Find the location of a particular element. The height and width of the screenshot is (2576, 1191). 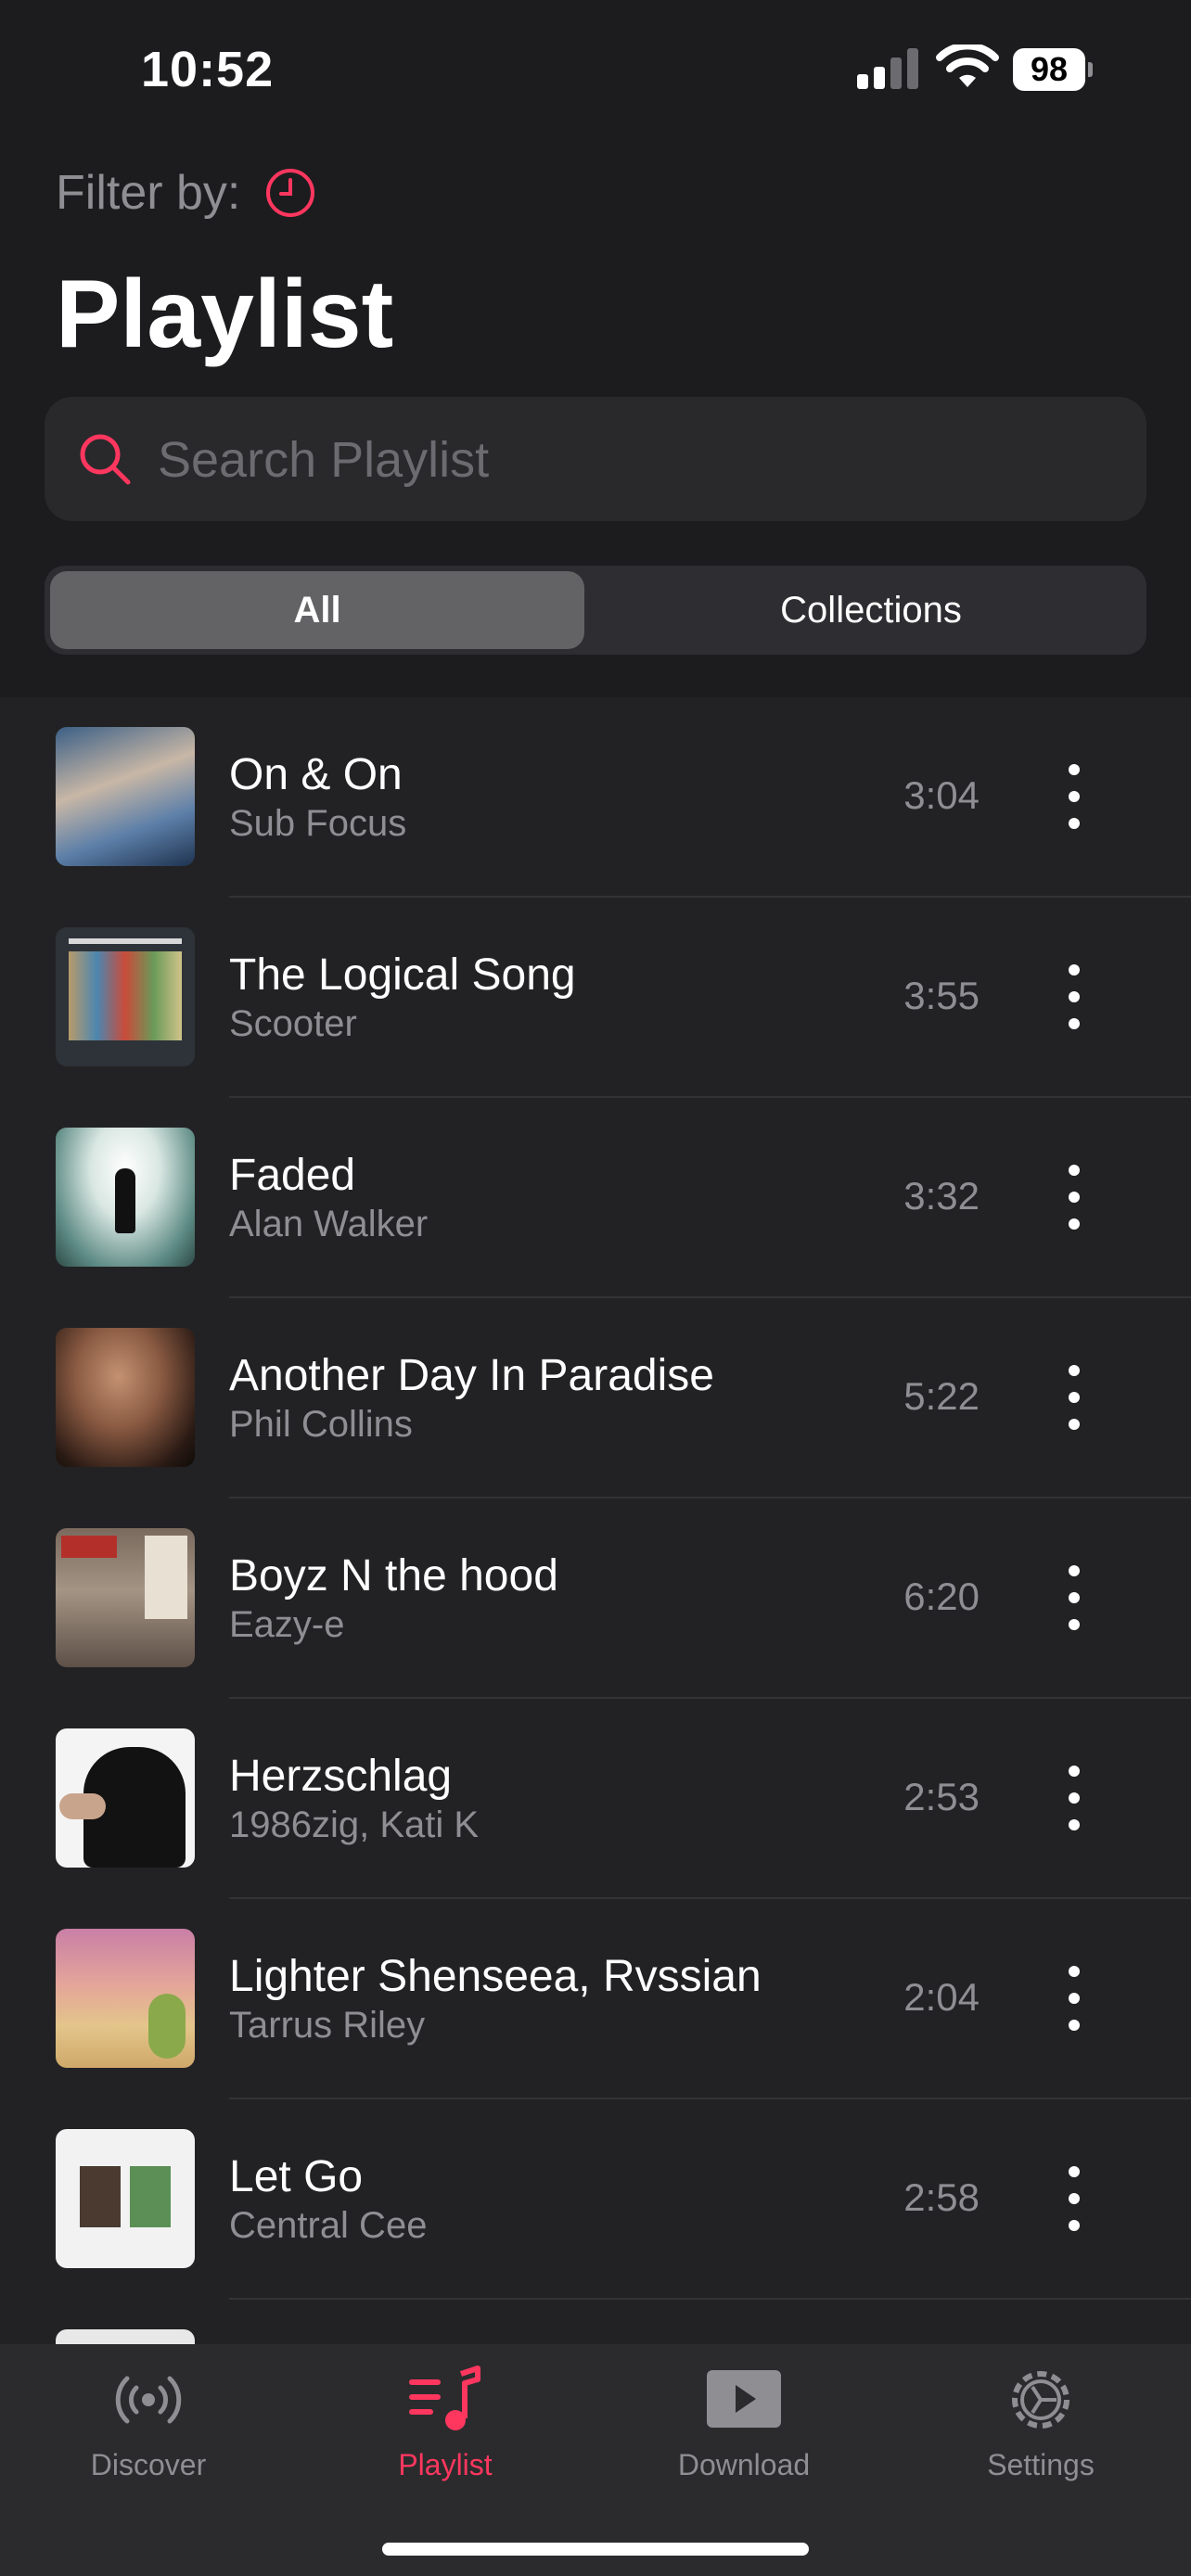

list-item: On & On Sub Focus 3:04 is located at coordinates (595, 797).